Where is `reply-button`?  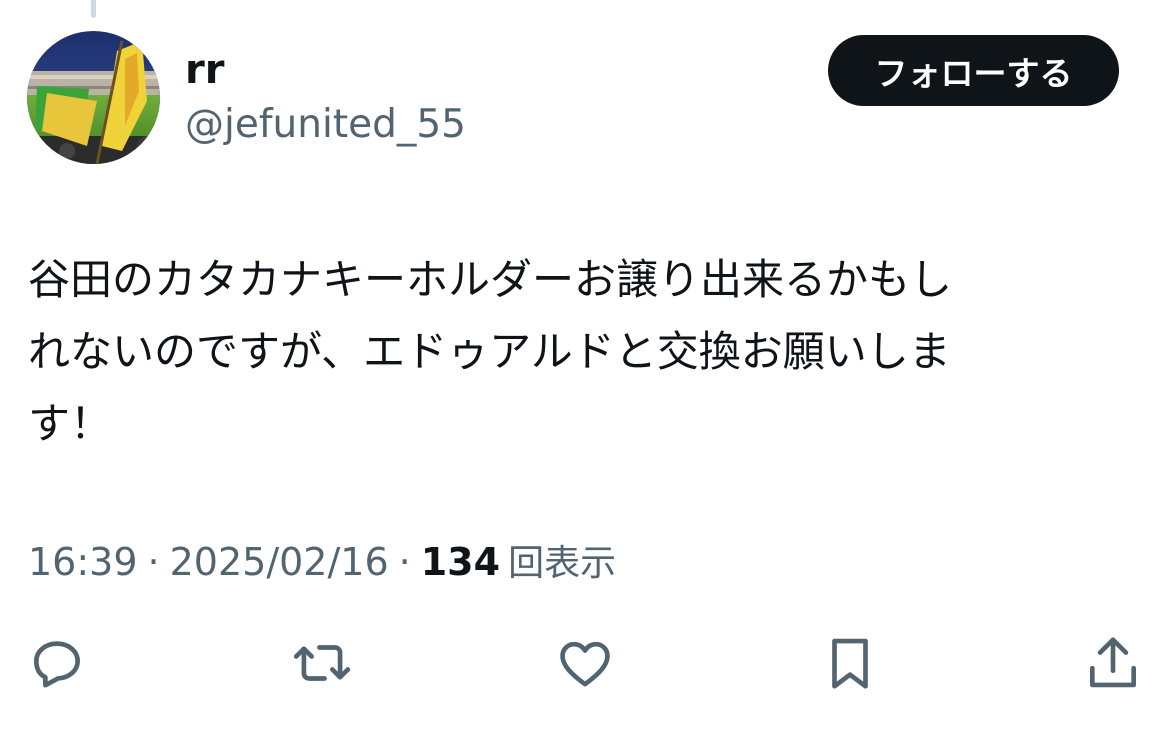 reply-button is located at coordinates (57, 663).